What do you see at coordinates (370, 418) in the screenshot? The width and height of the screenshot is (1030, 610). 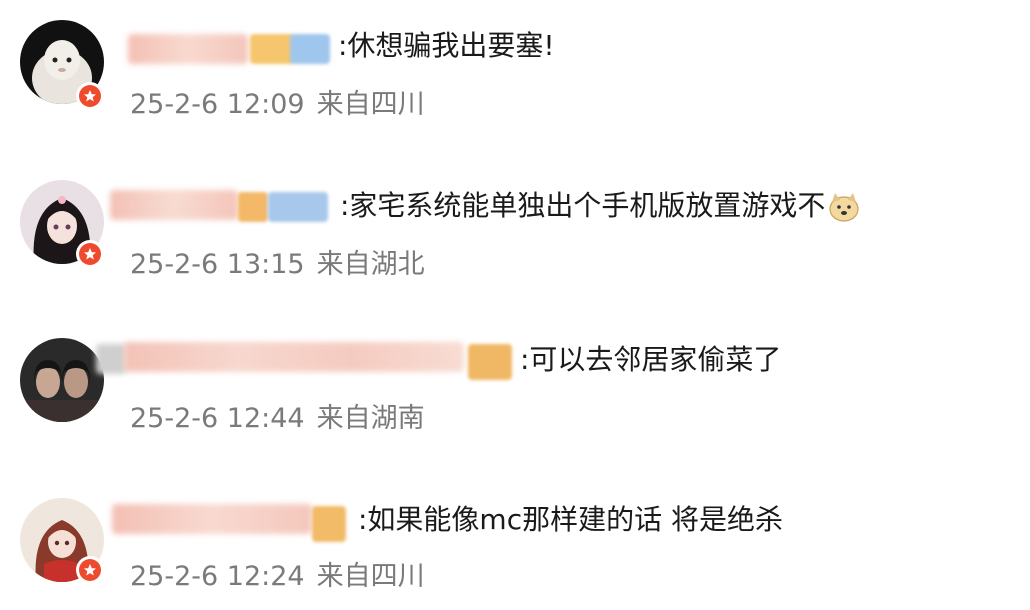 I see `comment-location: 来自湖南` at bounding box center [370, 418].